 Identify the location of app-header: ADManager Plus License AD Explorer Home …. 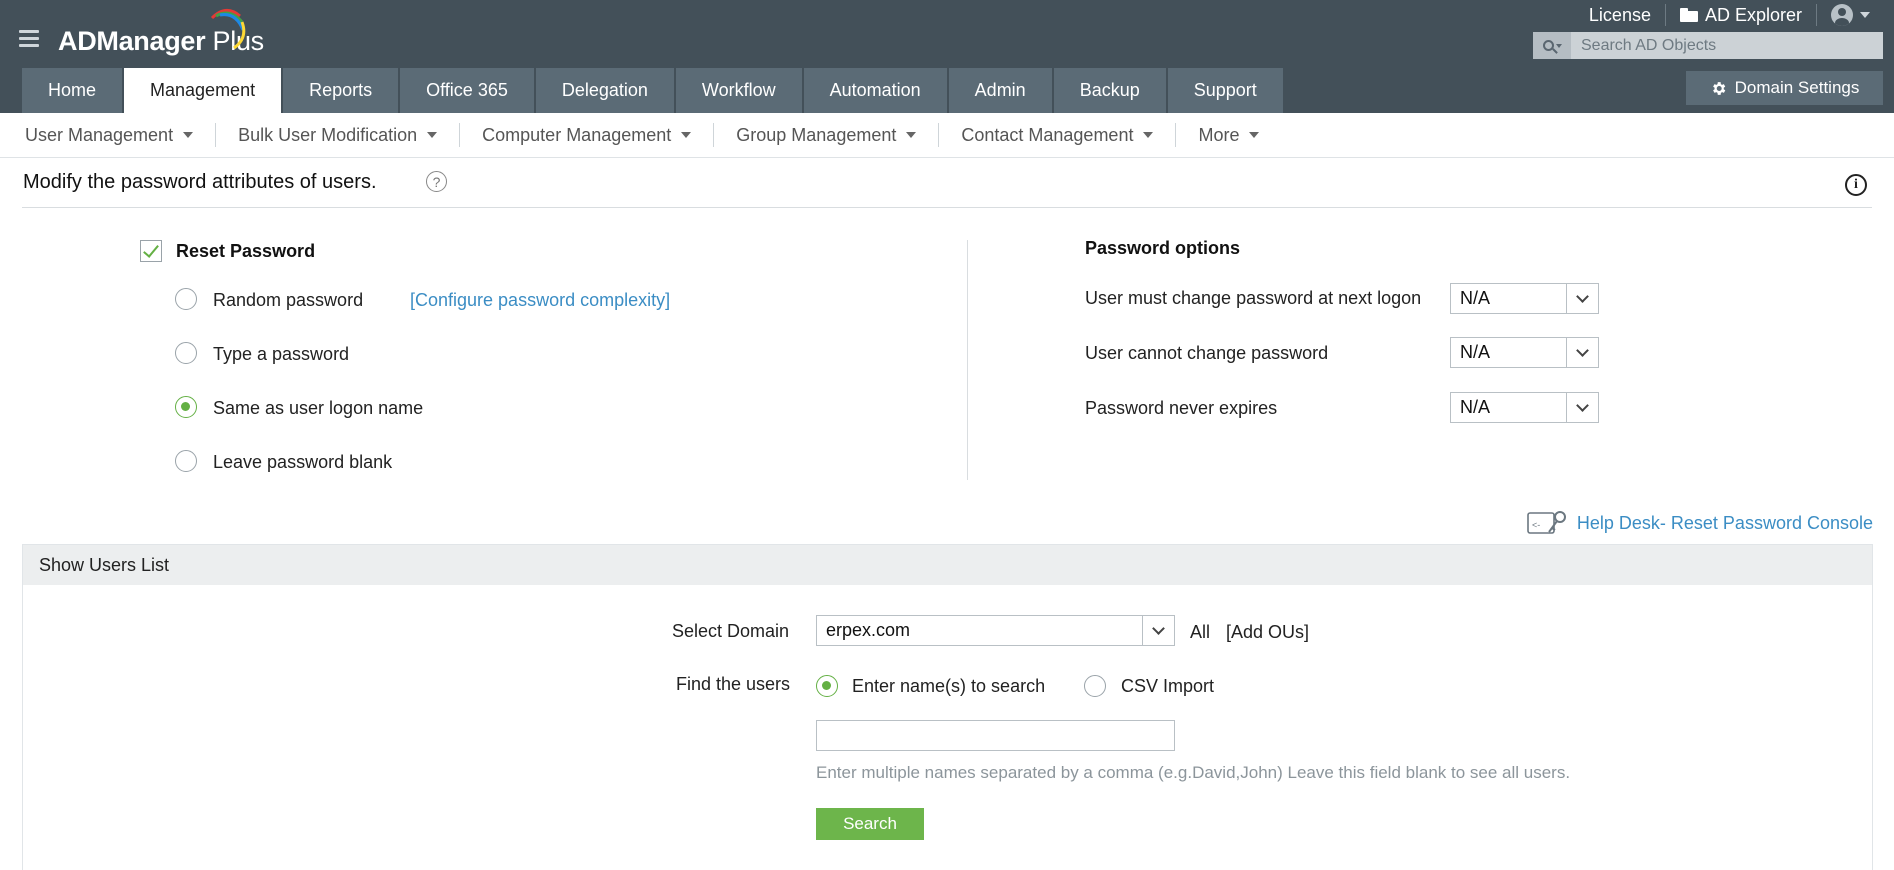
(947, 56).